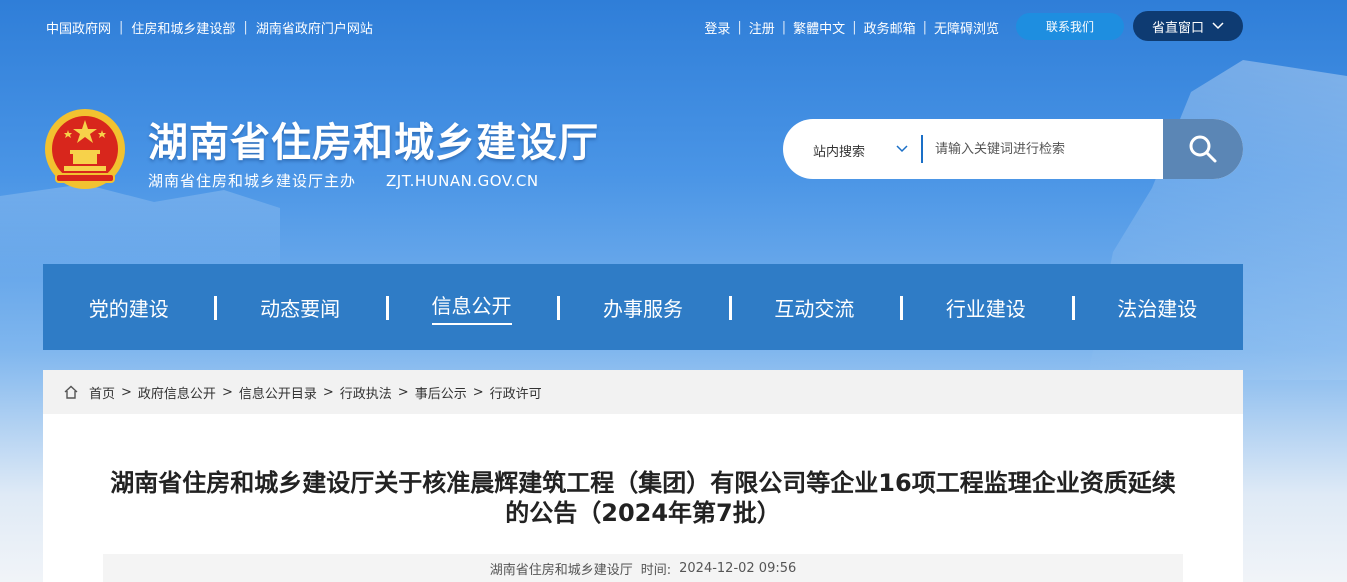 The image size is (1347, 582). Describe the element at coordinates (516, 392) in the screenshot. I see `breadcrumb-admin-license: 行政许可` at that location.